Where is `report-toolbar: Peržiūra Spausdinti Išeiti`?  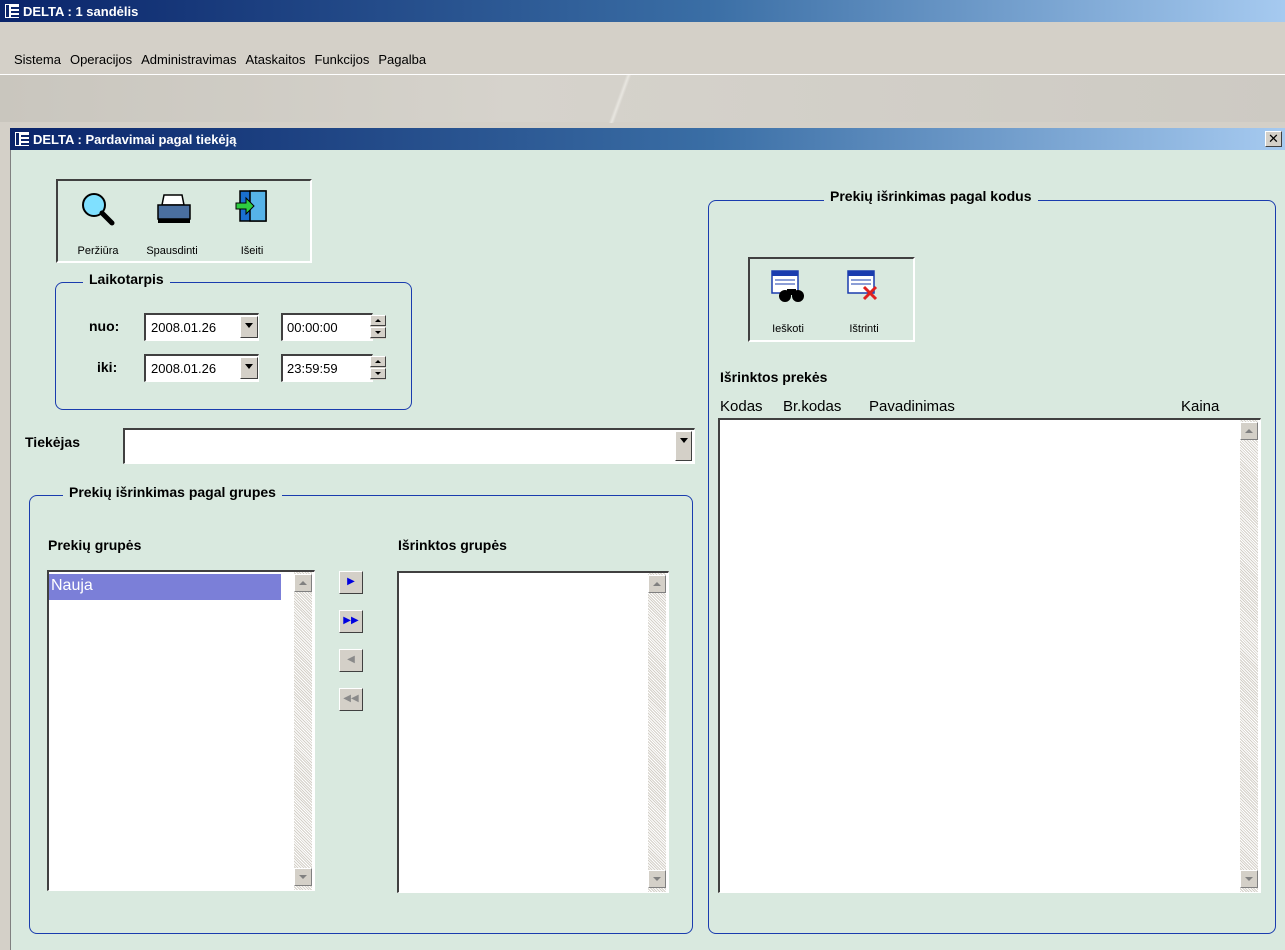
report-toolbar: Peržiūra Spausdinti Išeiti is located at coordinates (184, 221).